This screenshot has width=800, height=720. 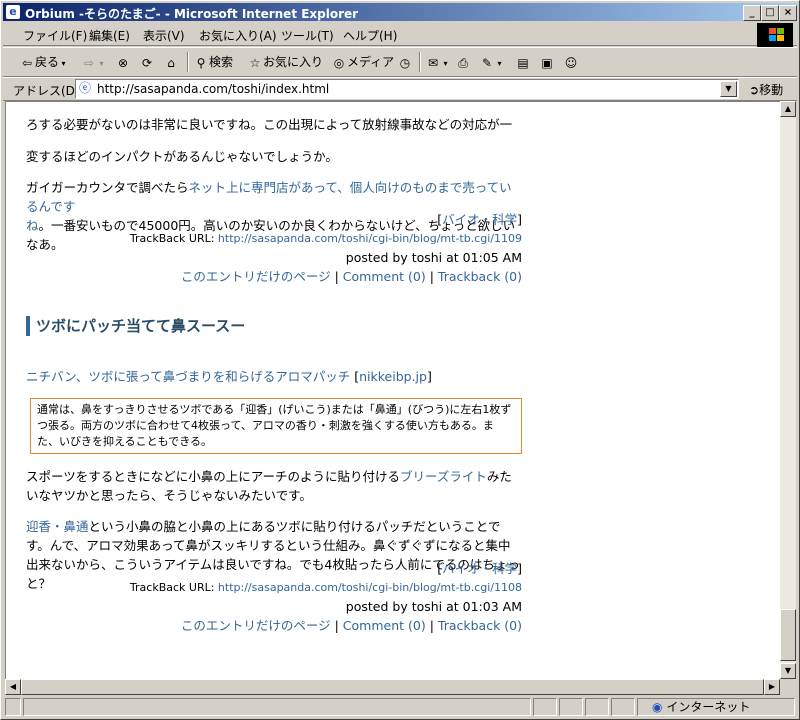 I want to click on status-zone: ◉ インターネット, so click(x=716, y=707).